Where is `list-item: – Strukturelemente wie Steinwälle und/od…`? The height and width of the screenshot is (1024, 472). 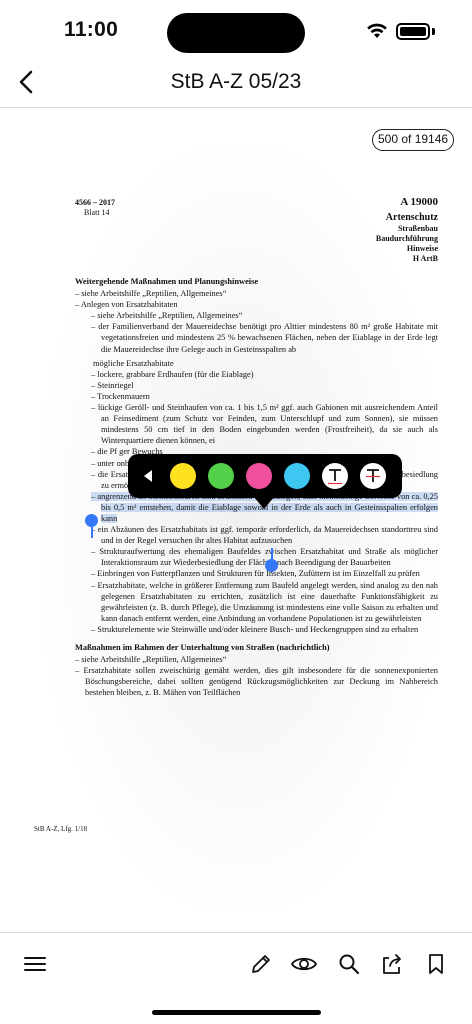
list-item: – Strukturelemente wie Steinwälle und/od… is located at coordinates (255, 629).